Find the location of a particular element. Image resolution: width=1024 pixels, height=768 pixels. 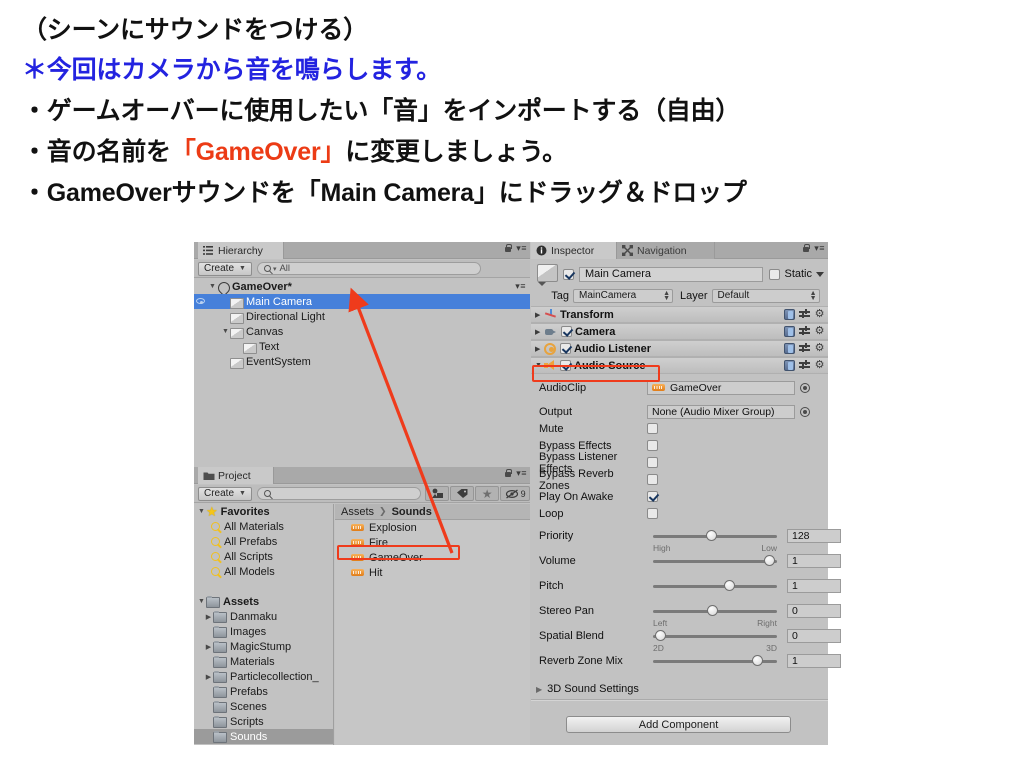

hierarchy-item-canvas: ▼ Canvas is located at coordinates (362, 331).